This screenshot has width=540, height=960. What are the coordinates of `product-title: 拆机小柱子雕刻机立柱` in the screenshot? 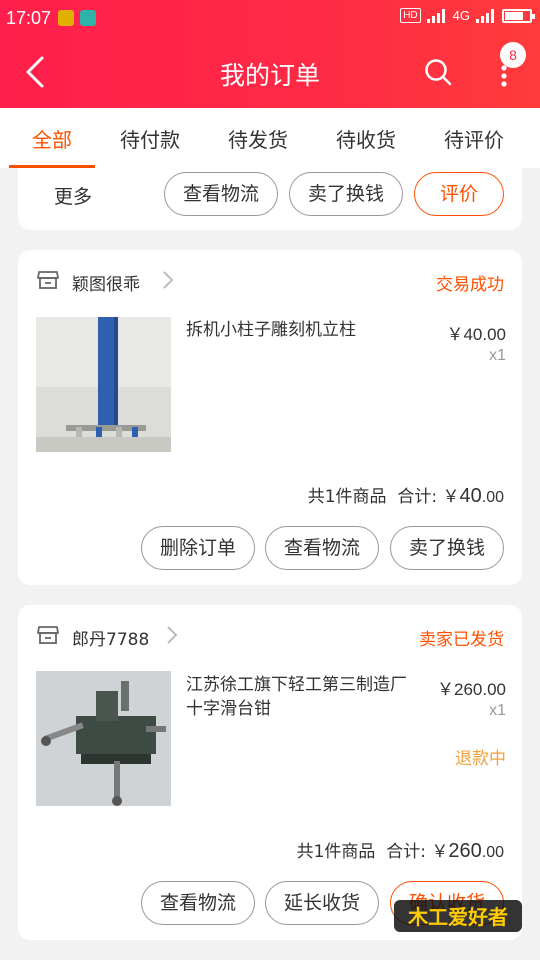 It's located at (286, 330).